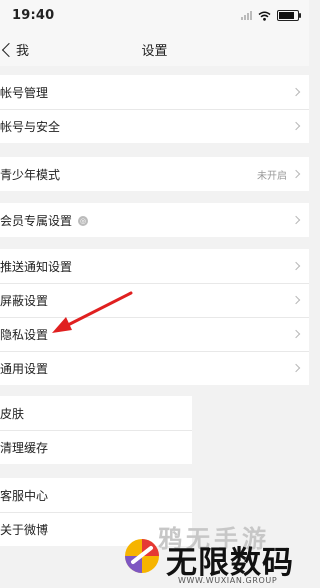  Describe the element at coordinates (228, 580) in the screenshot. I see `watermark-url-text: WWW.WUXIAN.GROUP` at that location.